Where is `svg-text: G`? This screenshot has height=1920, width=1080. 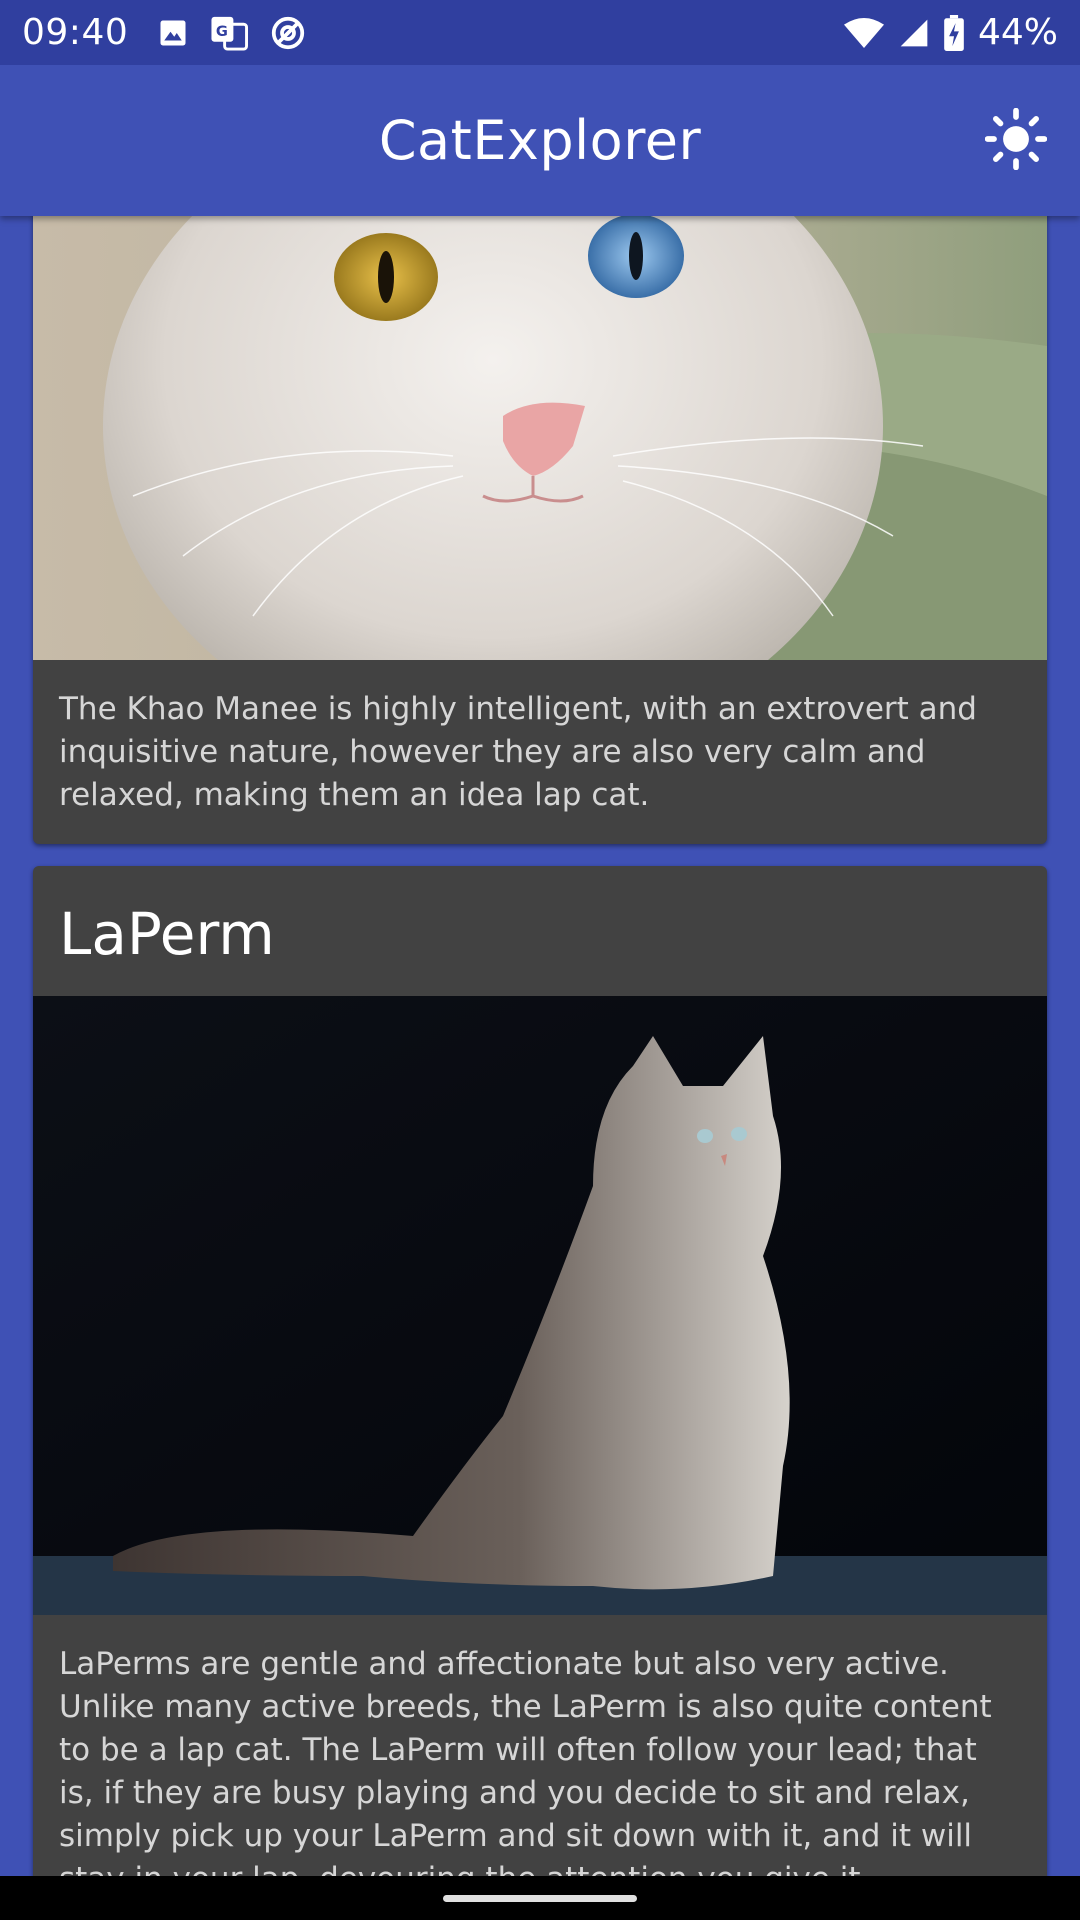 svg-text: G is located at coordinates (222, 30).